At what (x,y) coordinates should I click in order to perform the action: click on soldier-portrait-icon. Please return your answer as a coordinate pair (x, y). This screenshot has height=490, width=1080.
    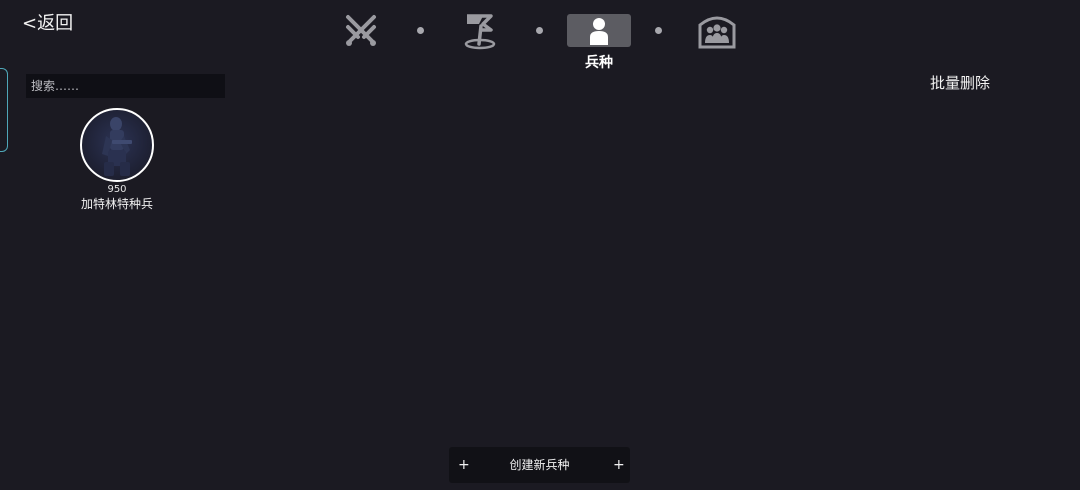
    Looking at the image, I should click on (117, 146).